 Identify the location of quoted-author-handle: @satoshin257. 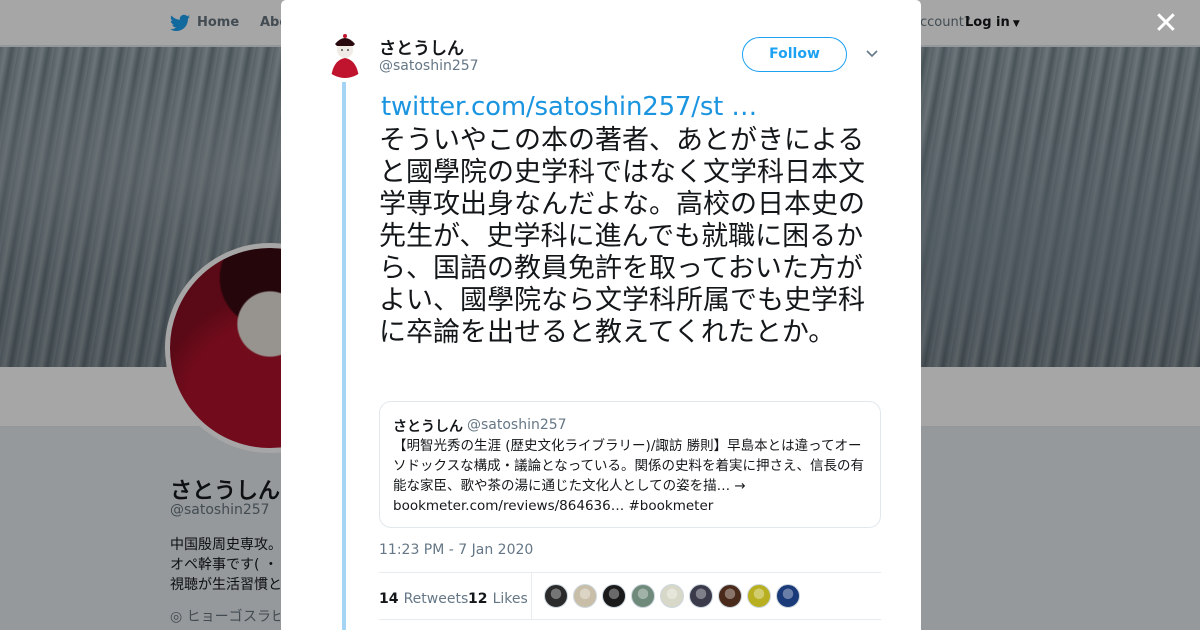
(517, 425).